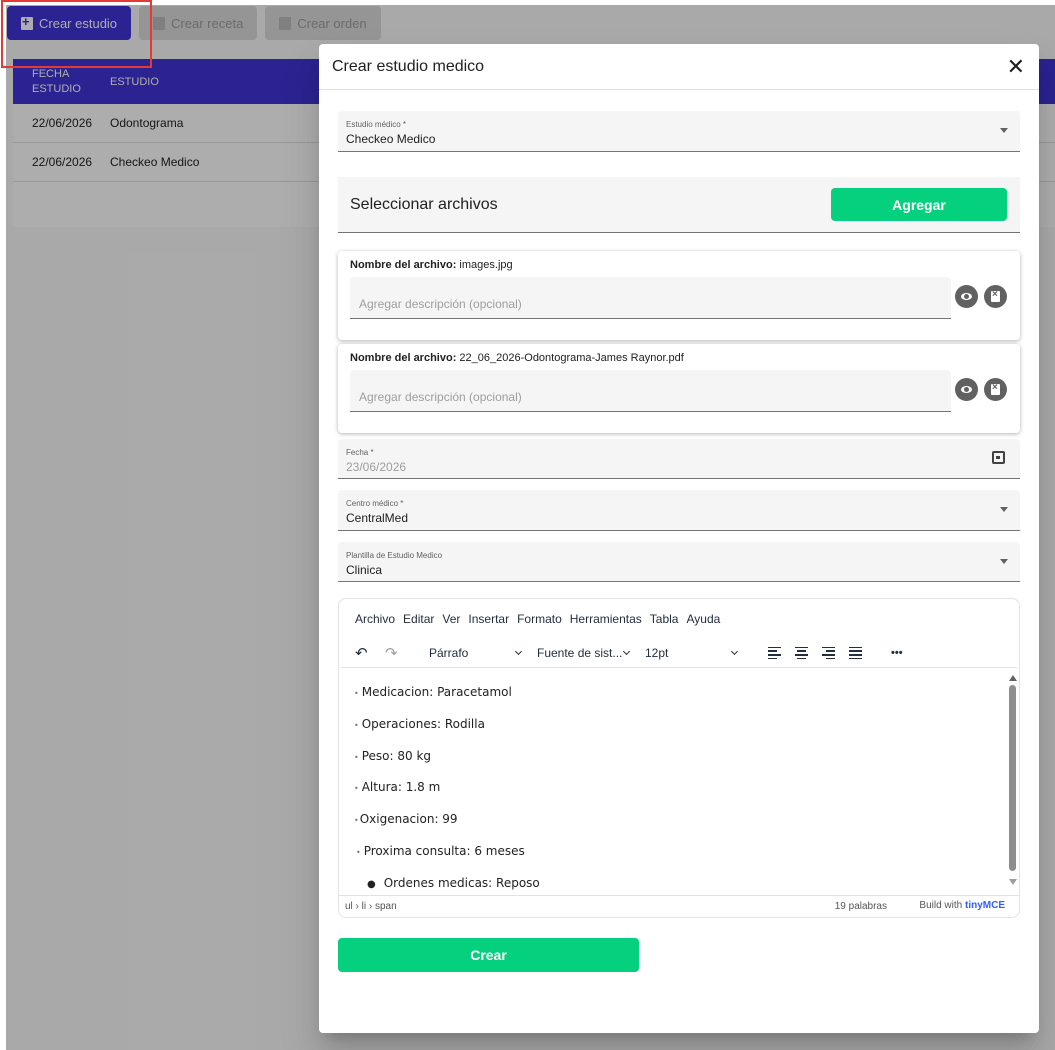  Describe the element at coordinates (919, 204) in the screenshot. I see `add-file-button: Agregar` at that location.